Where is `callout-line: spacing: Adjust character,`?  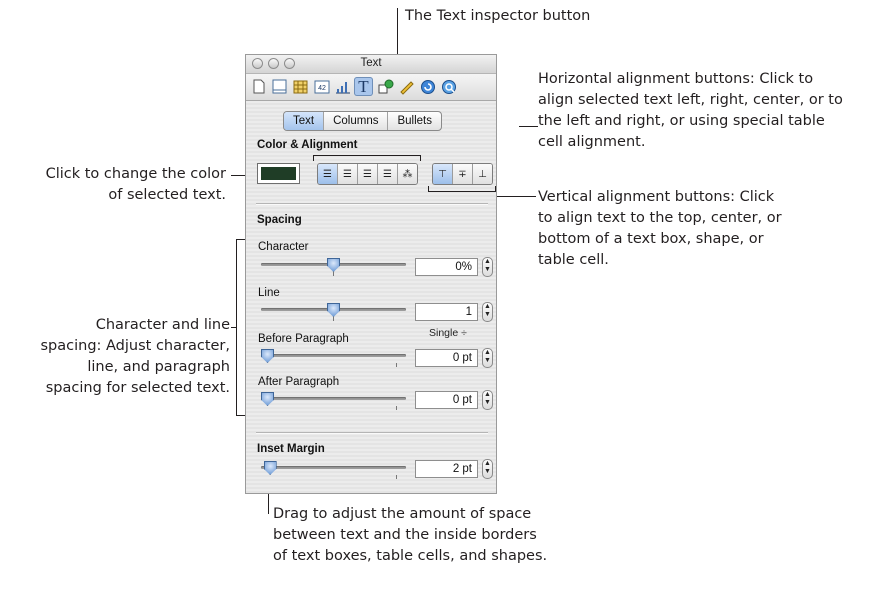
callout-line: spacing: Adjust character, is located at coordinates (135, 346).